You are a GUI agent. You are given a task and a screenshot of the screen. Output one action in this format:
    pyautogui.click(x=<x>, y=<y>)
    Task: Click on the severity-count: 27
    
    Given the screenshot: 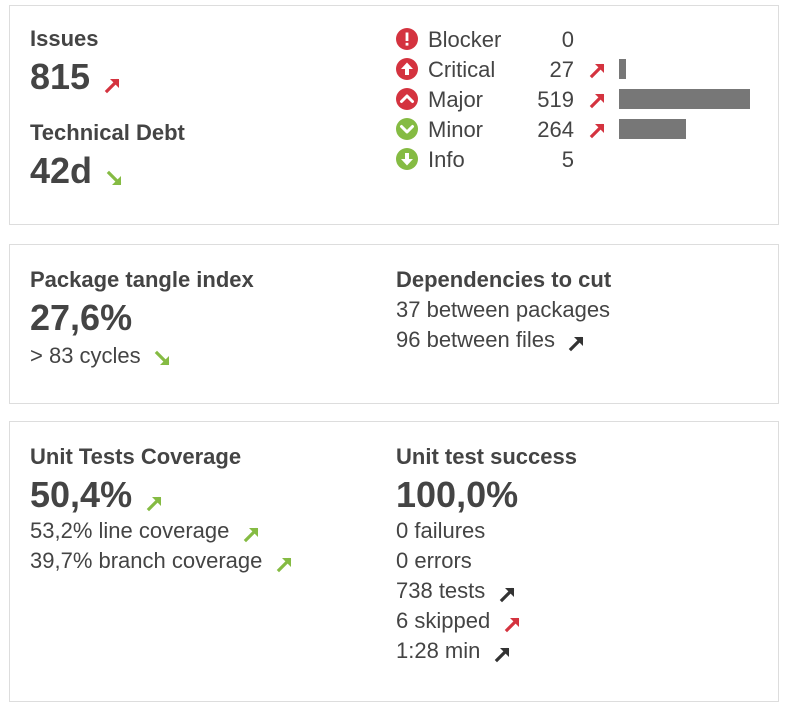 What is the action you would take?
    pyautogui.click(x=549, y=70)
    